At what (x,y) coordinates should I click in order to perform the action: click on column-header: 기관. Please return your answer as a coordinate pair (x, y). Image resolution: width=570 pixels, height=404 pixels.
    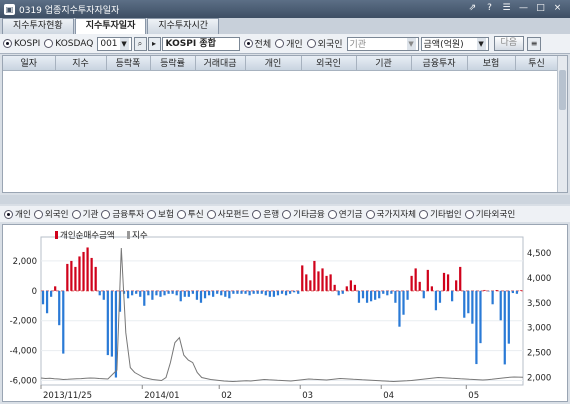
    Looking at the image, I should click on (384, 63).